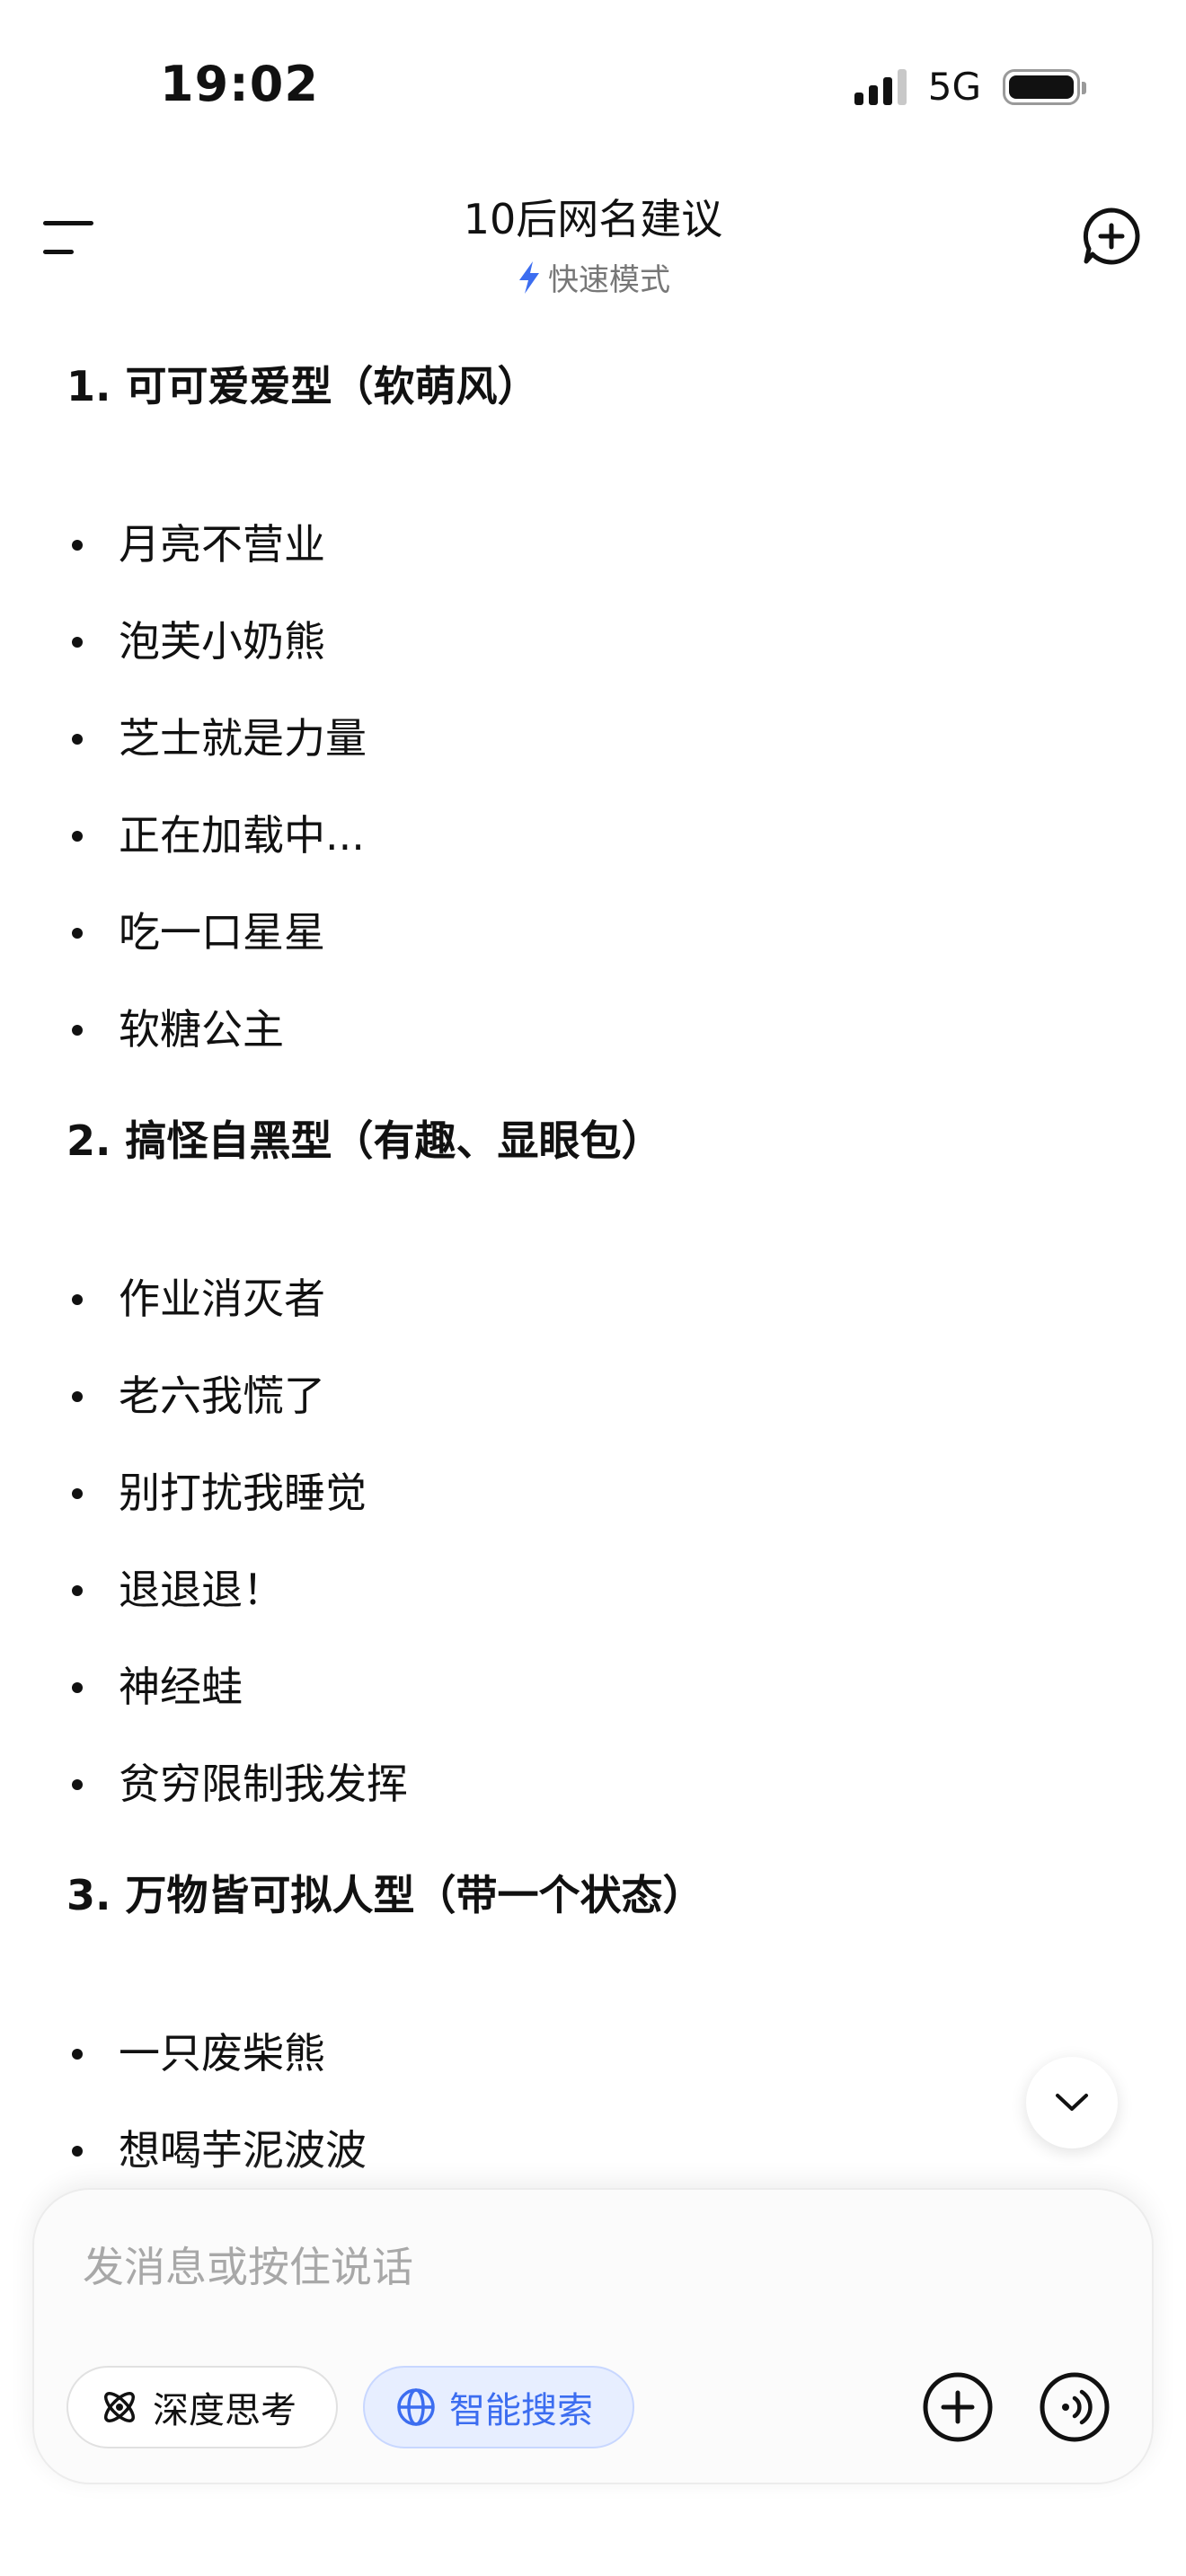  I want to click on list-item: 老六我慌了, so click(596, 1395).